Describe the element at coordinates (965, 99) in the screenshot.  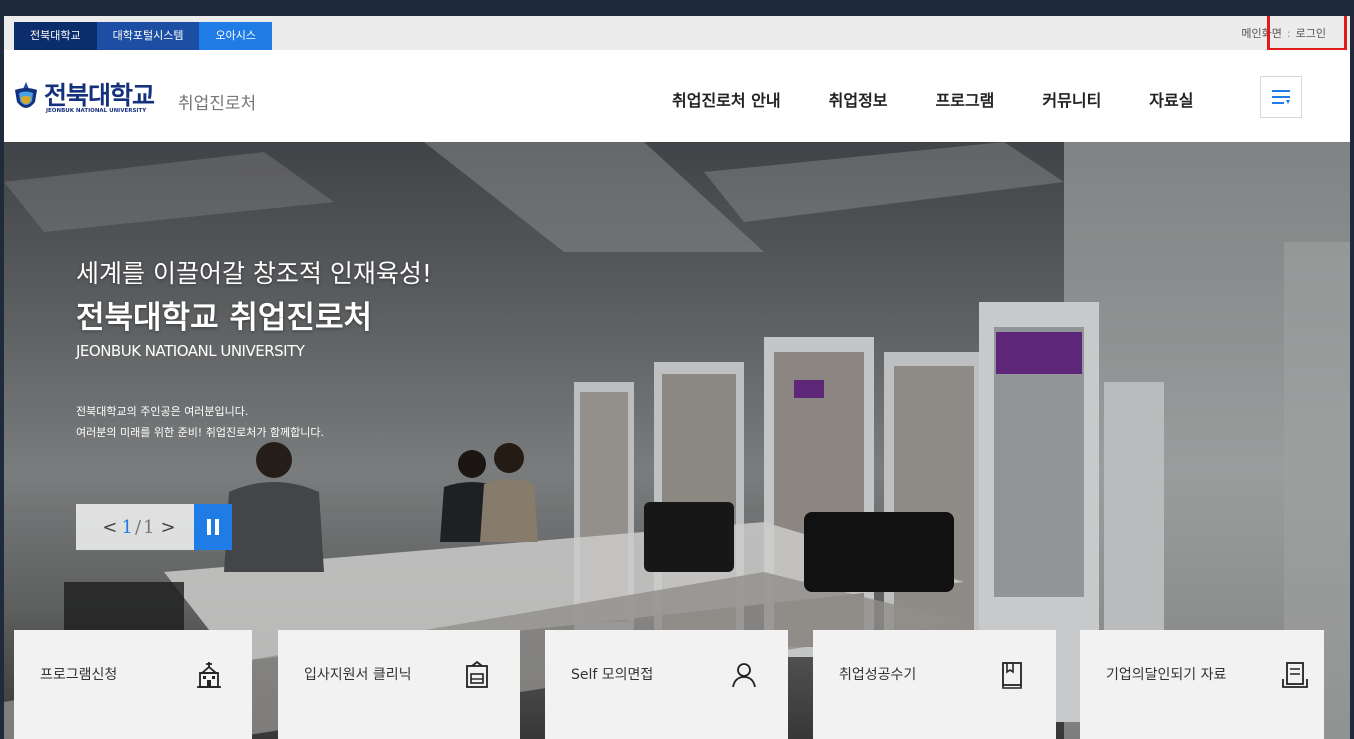
I see `nav-program: 프로그램` at that location.